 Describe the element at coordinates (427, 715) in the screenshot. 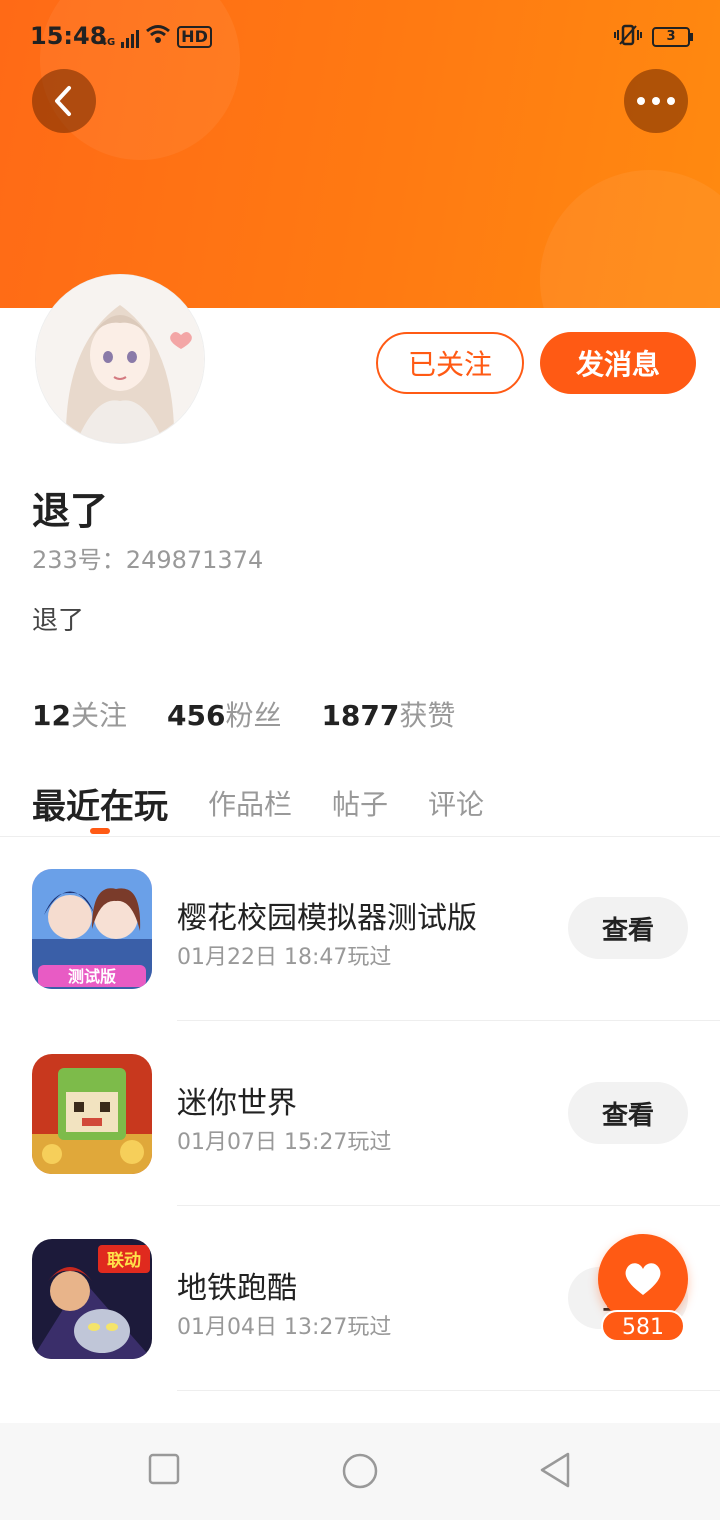

I see `stat-likes-label: 获赞` at that location.